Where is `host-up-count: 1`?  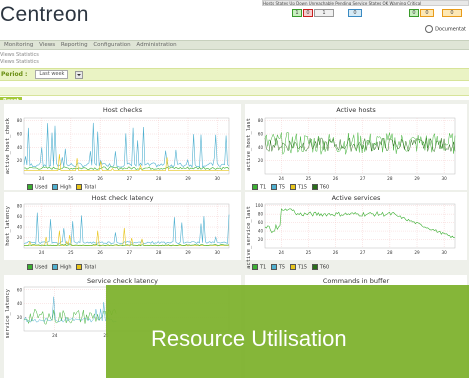 host-up-count: 1 is located at coordinates (297, 13).